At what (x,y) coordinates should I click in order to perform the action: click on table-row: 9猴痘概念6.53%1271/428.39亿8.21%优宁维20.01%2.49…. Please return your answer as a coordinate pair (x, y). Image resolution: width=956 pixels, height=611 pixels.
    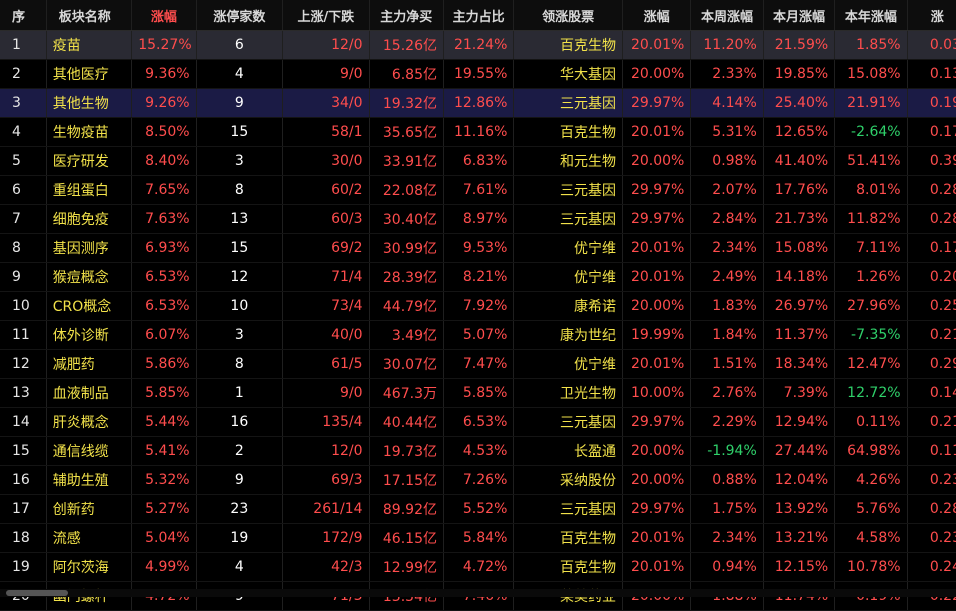
    Looking at the image, I should click on (478, 277).